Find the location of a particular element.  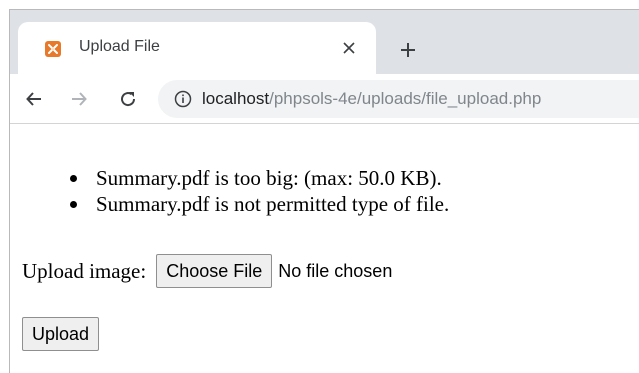

xampp-icon is located at coordinates (53, 49).